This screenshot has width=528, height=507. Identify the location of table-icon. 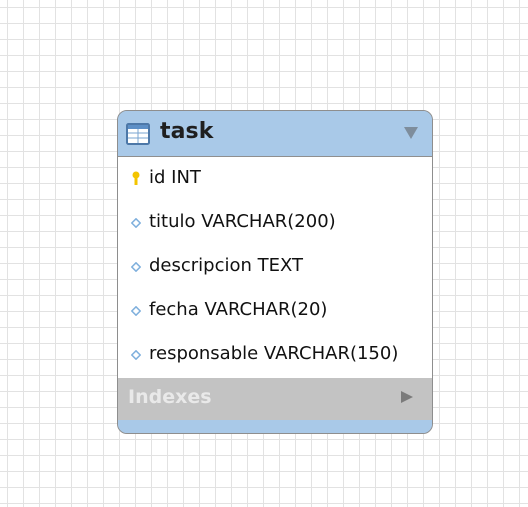
(138, 134).